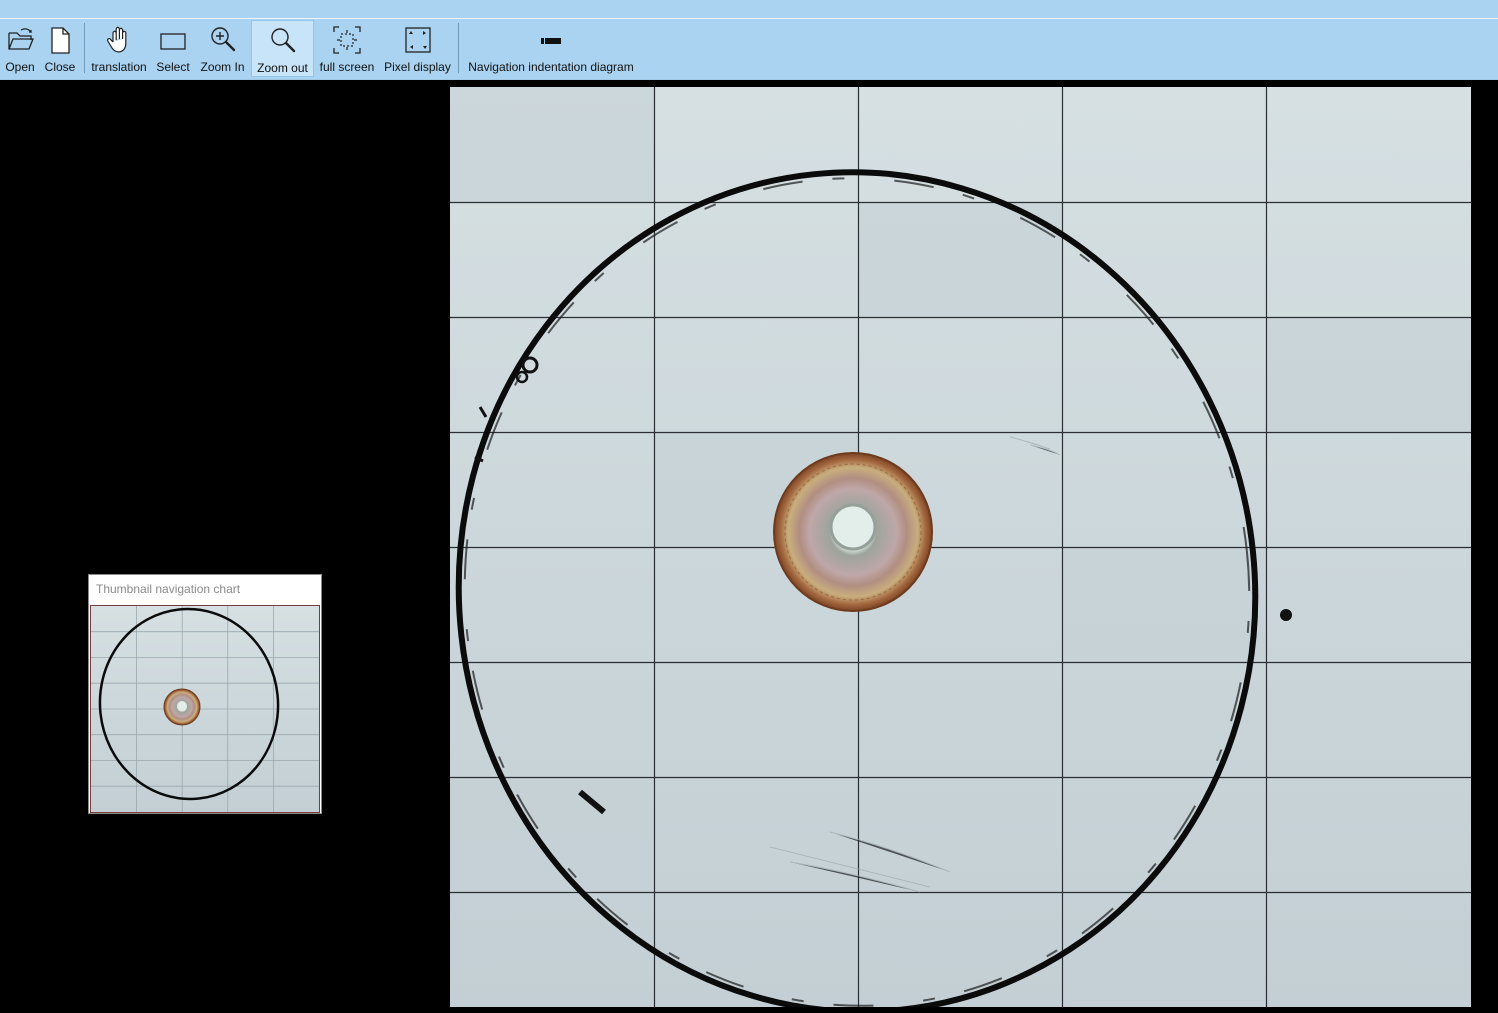 The width and height of the screenshot is (1498, 1013). I want to click on pixel-display-icon, so click(417, 40).